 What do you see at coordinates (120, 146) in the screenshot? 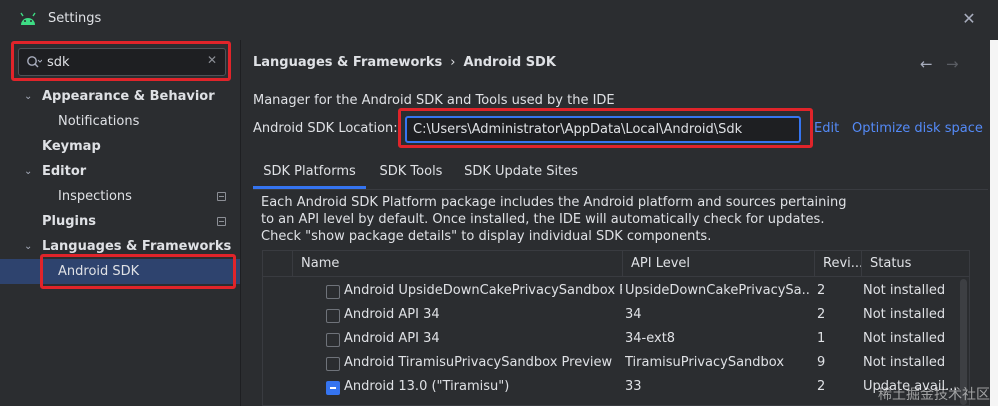
I see `sidebar-item-keymap: Keymap` at bounding box center [120, 146].